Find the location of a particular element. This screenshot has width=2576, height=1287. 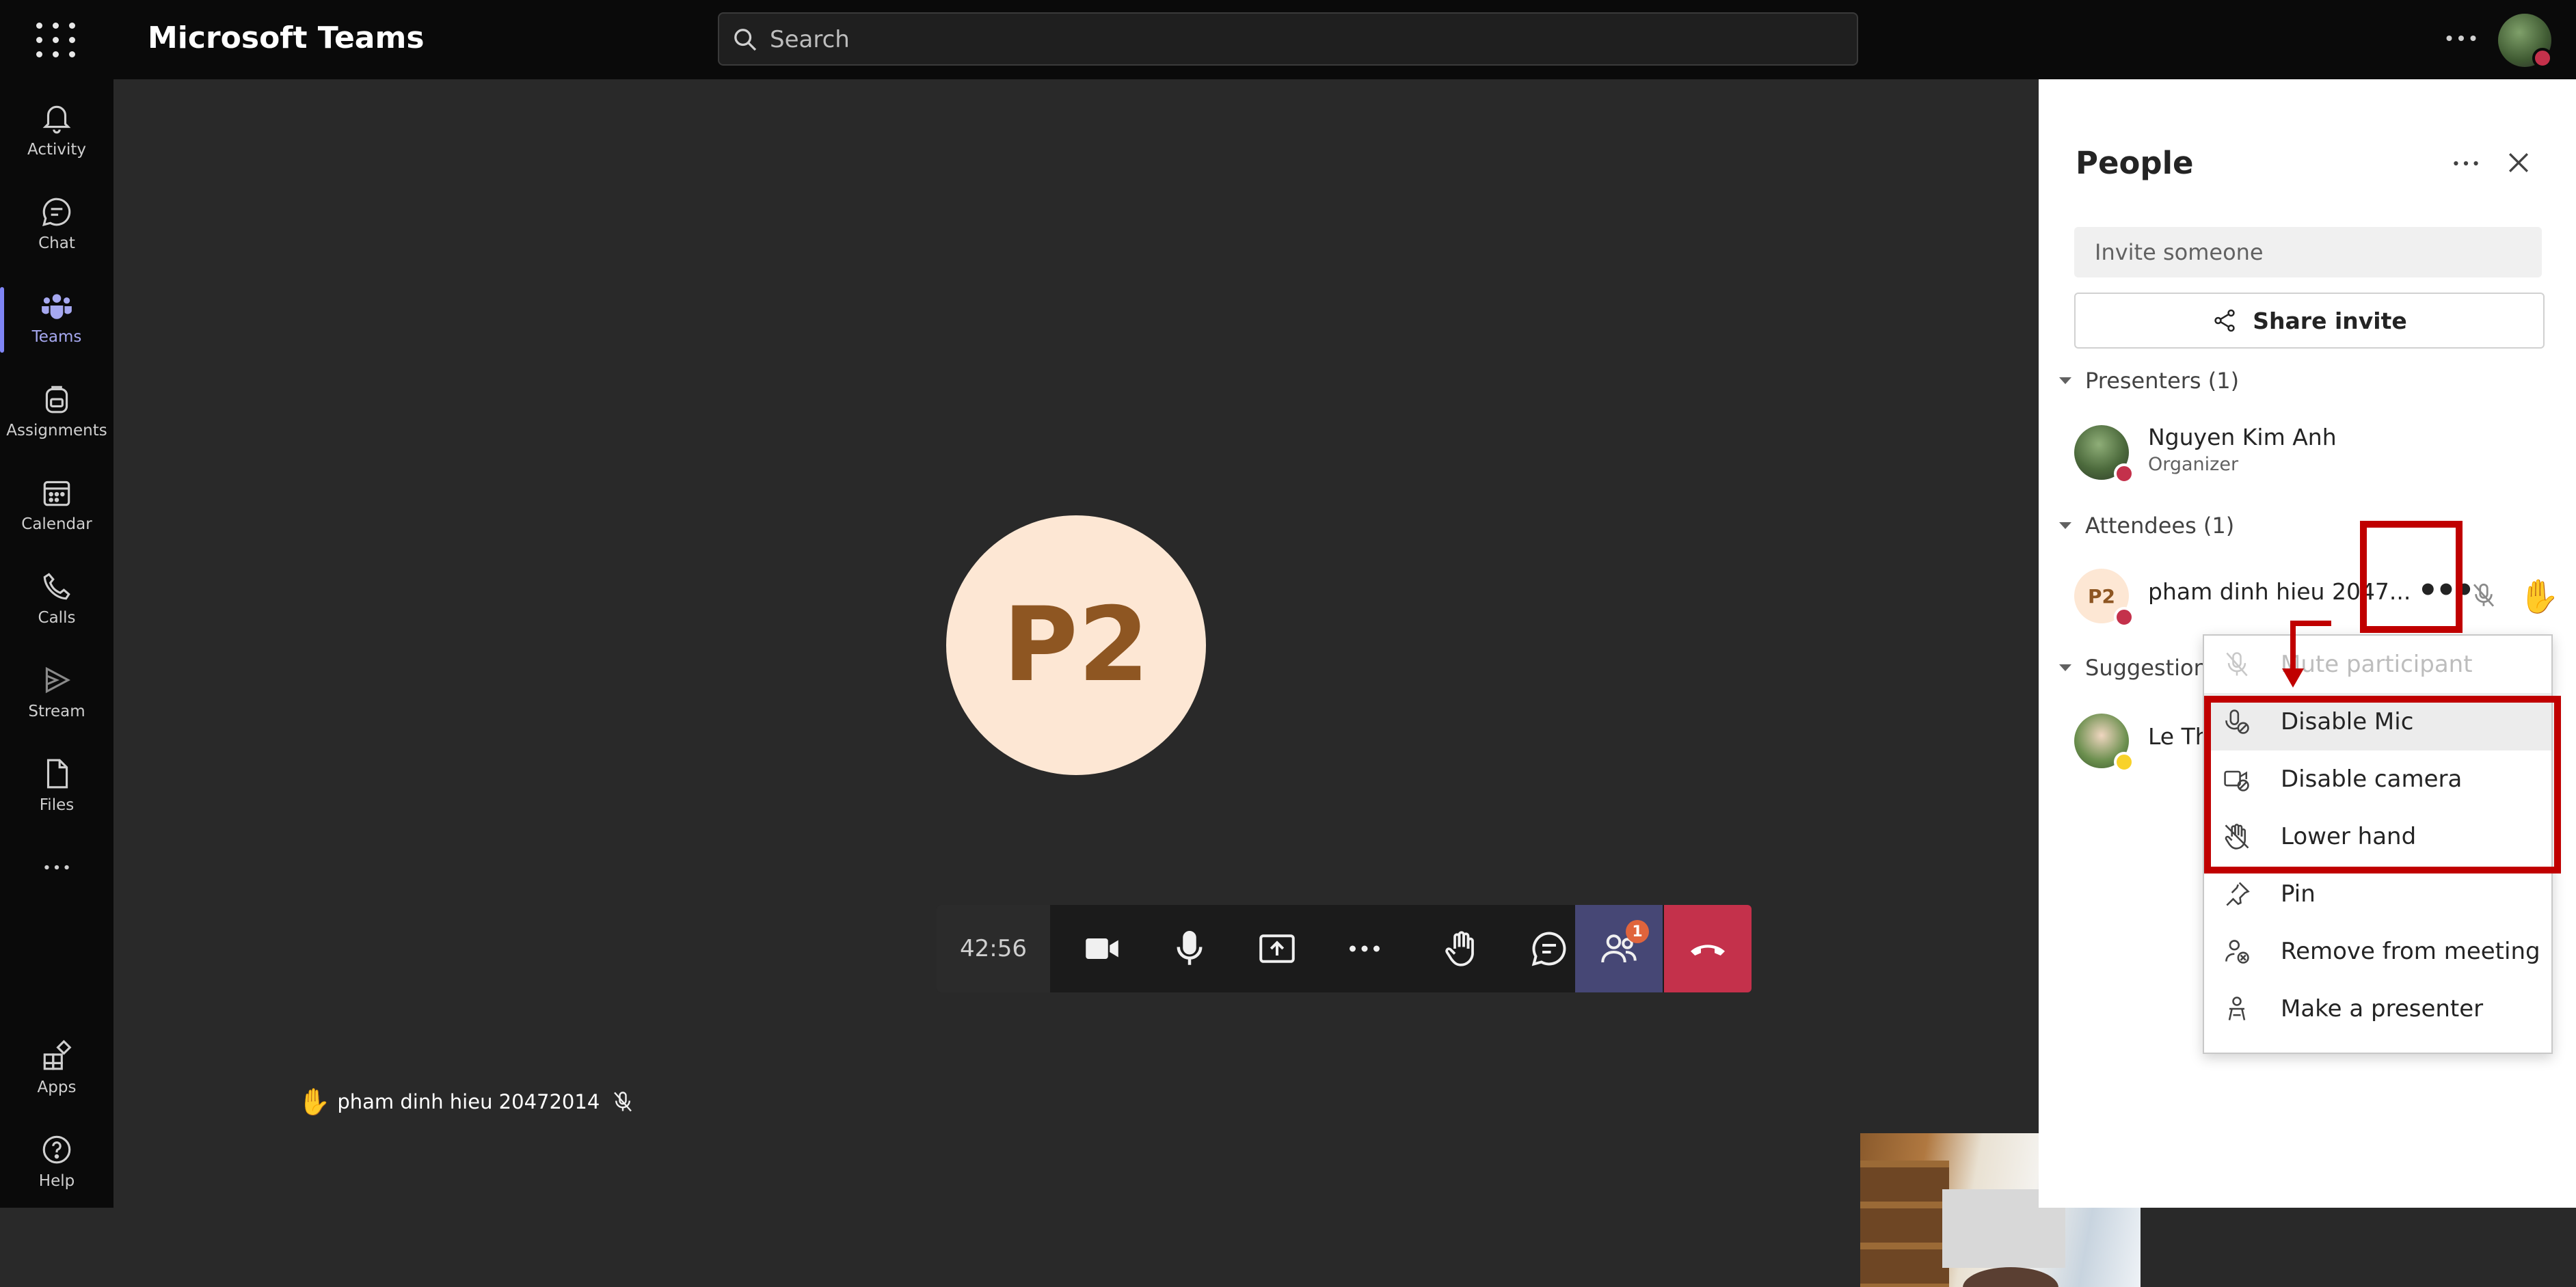

presenter-row: Nguyen Kim Anh Organizer is located at coordinates (2313, 453).